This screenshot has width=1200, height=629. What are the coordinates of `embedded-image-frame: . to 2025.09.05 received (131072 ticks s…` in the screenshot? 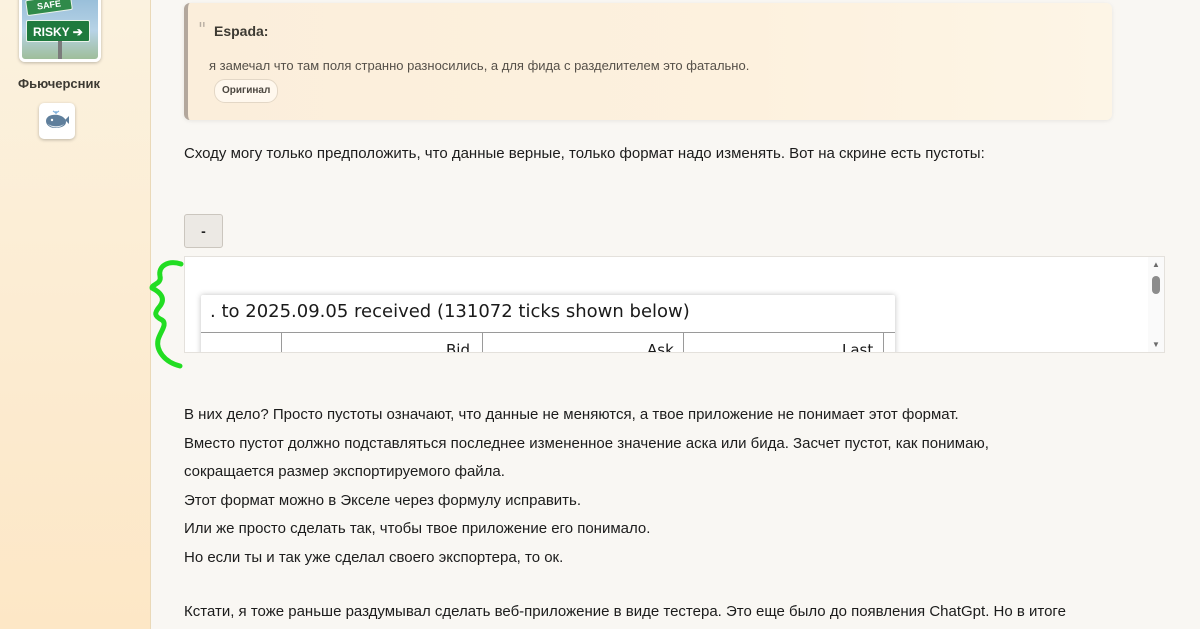 It's located at (674, 304).